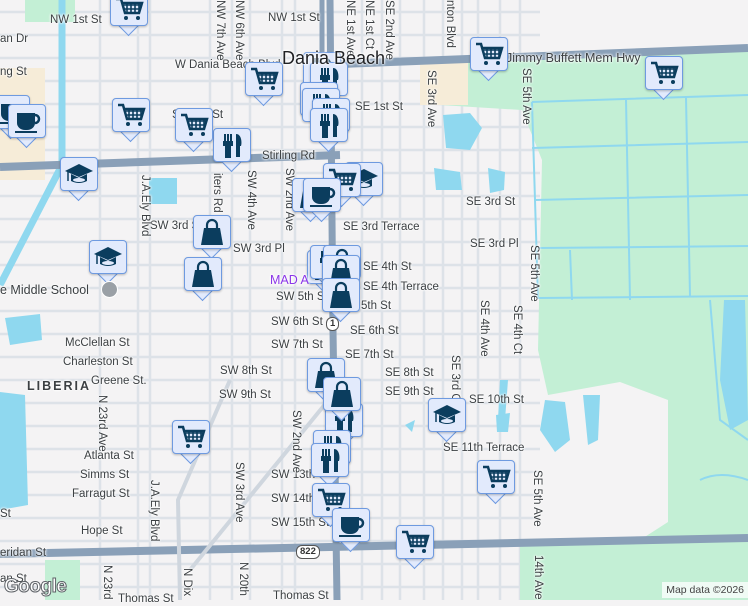 This screenshot has width=748, height=606. I want to click on street-label: an Dr, so click(14, 39).